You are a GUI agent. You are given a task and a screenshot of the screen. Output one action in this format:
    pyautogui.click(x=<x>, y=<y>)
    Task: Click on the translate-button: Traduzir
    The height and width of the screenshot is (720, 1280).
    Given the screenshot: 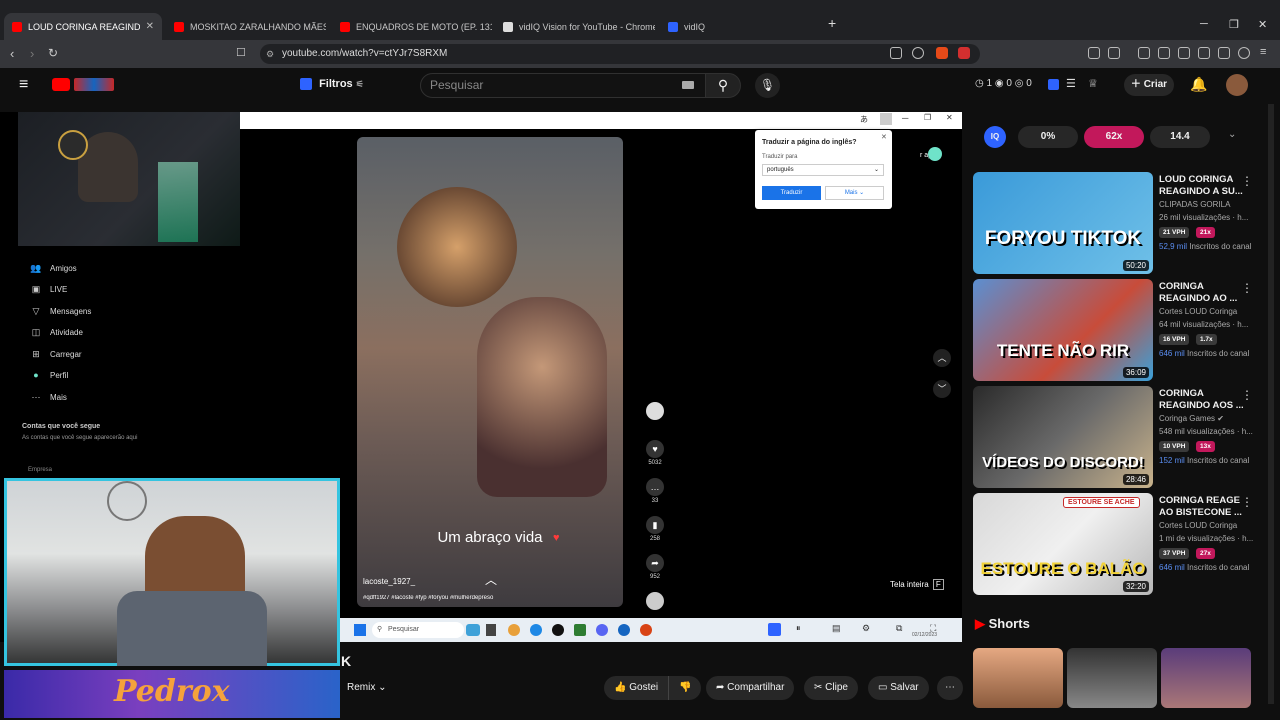 What is the action you would take?
    pyautogui.click(x=791, y=193)
    